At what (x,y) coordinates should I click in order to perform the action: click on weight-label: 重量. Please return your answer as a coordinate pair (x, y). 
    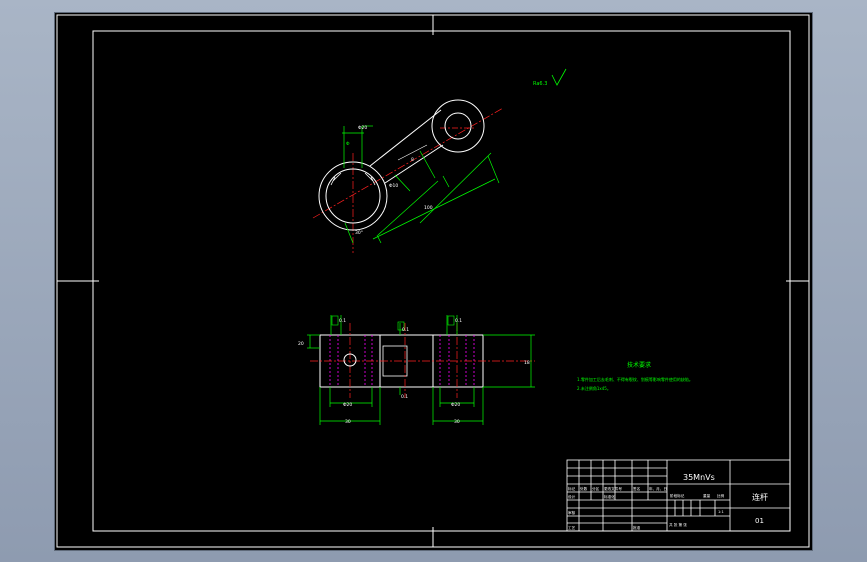
    Looking at the image, I should click on (707, 495).